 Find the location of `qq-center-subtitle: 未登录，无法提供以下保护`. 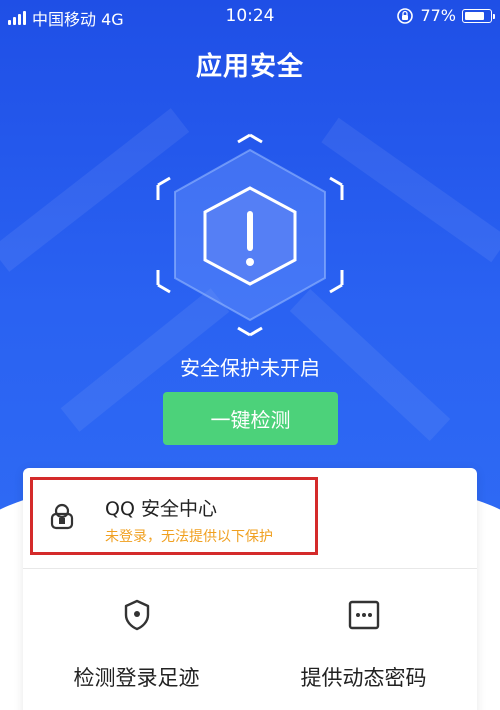

qq-center-subtitle: 未登录，无法提供以下保护 is located at coordinates (189, 537).